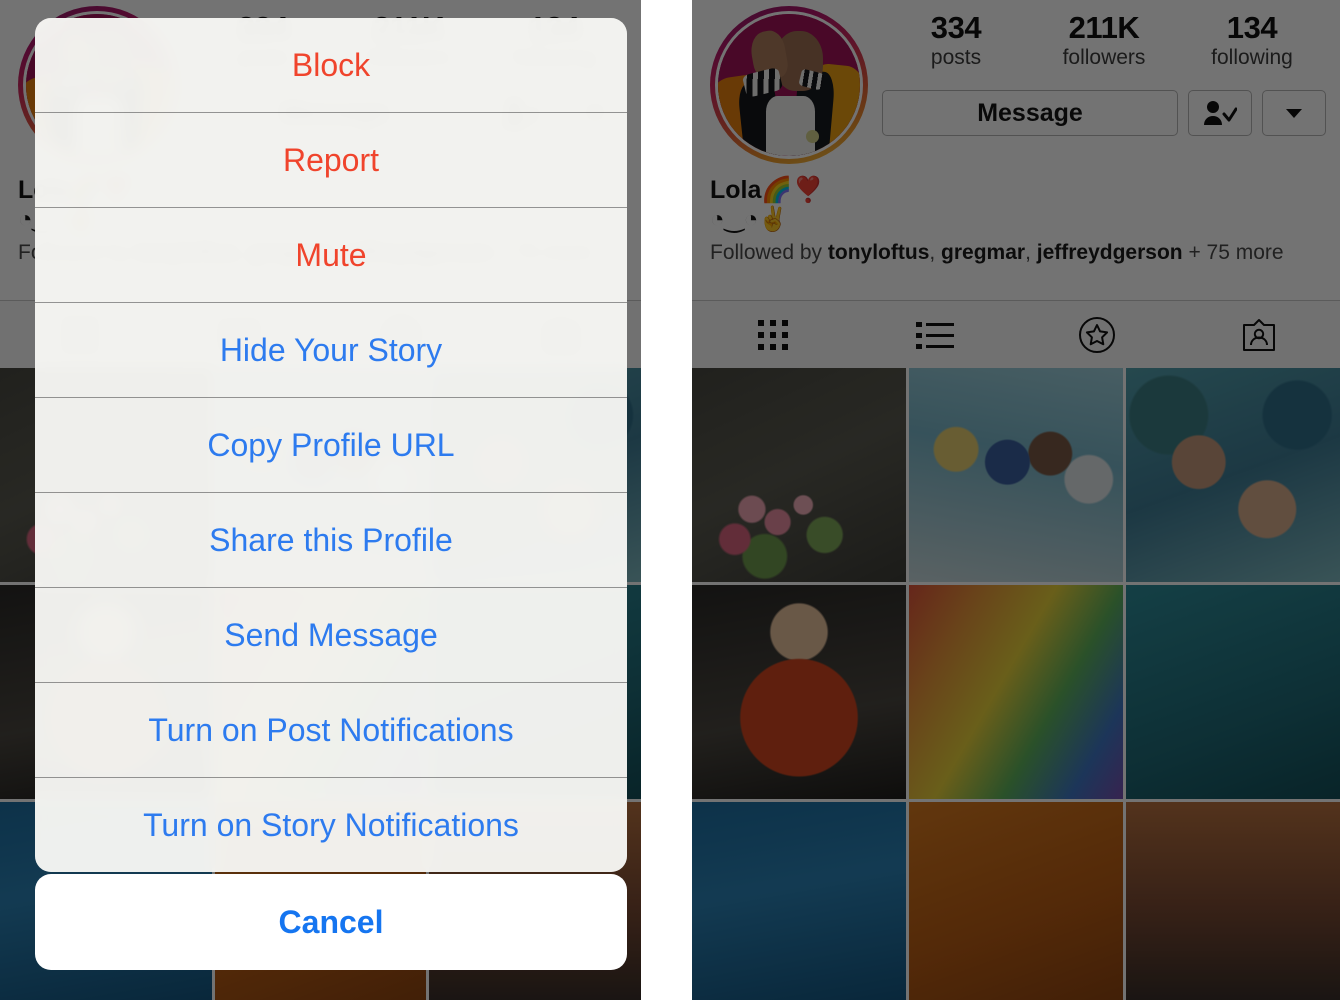  I want to click on sheet-option-mute: Mute, so click(331, 254).